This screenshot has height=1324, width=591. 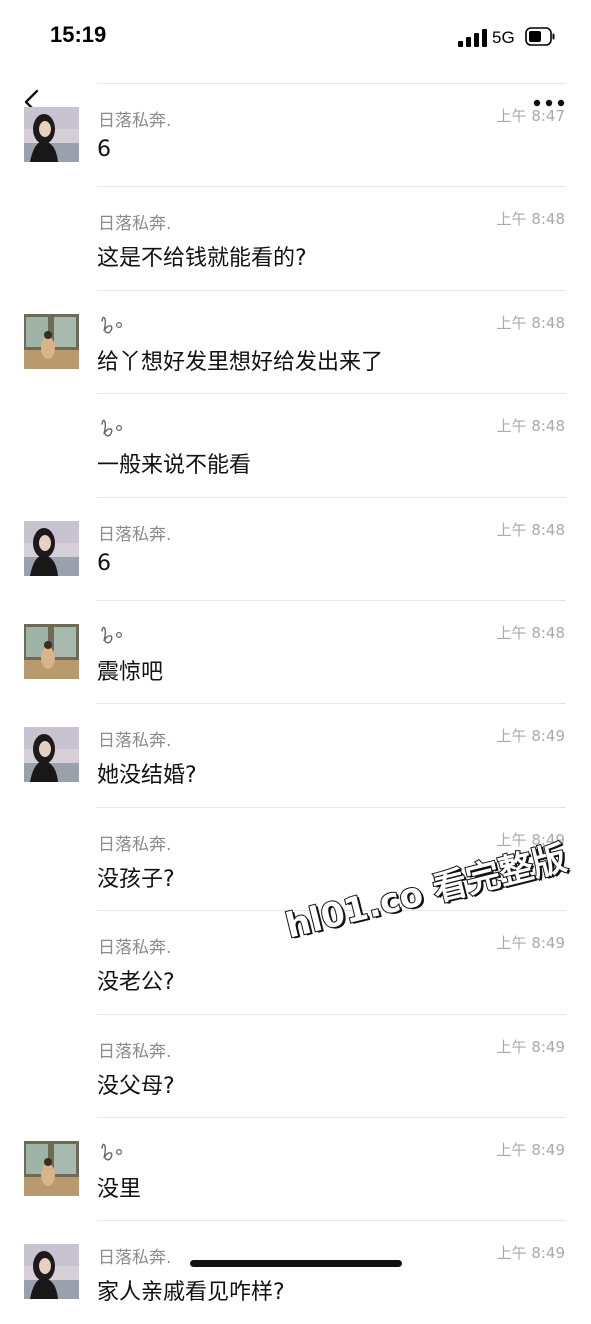 I want to click on network-type: 5G, so click(x=503, y=37).